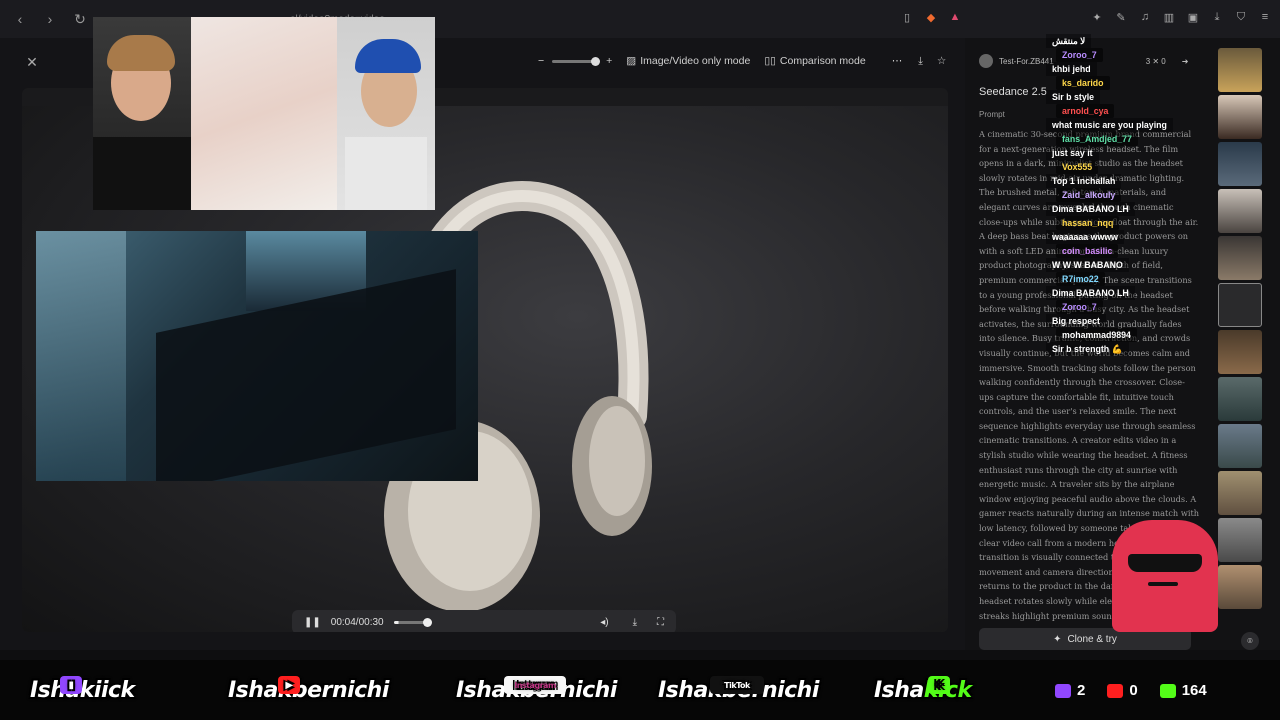 The width and height of the screenshot is (1280, 720). Describe the element at coordinates (1085, 111) in the screenshot. I see `chat-username: arnold_cya` at that location.